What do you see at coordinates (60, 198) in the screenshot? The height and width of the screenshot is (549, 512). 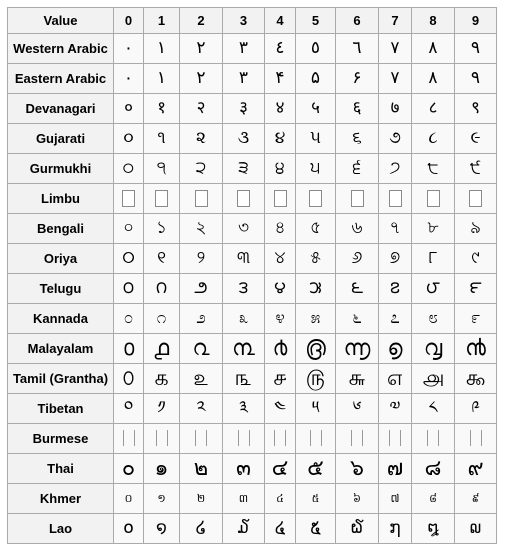 I see `script-name: Limbu` at bounding box center [60, 198].